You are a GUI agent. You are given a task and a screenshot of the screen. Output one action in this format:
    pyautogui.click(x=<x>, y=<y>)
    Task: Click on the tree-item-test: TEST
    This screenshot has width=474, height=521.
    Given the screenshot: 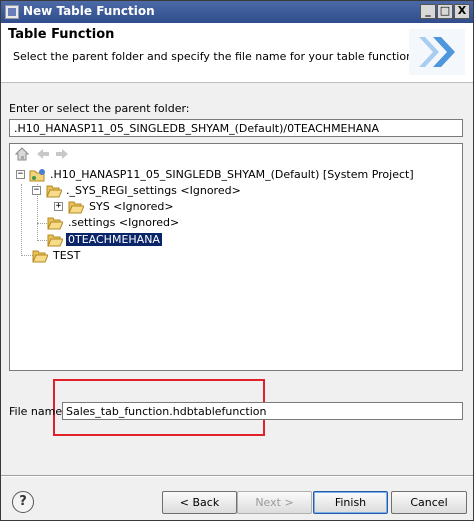 What is the action you would take?
    pyautogui.click(x=132, y=256)
    